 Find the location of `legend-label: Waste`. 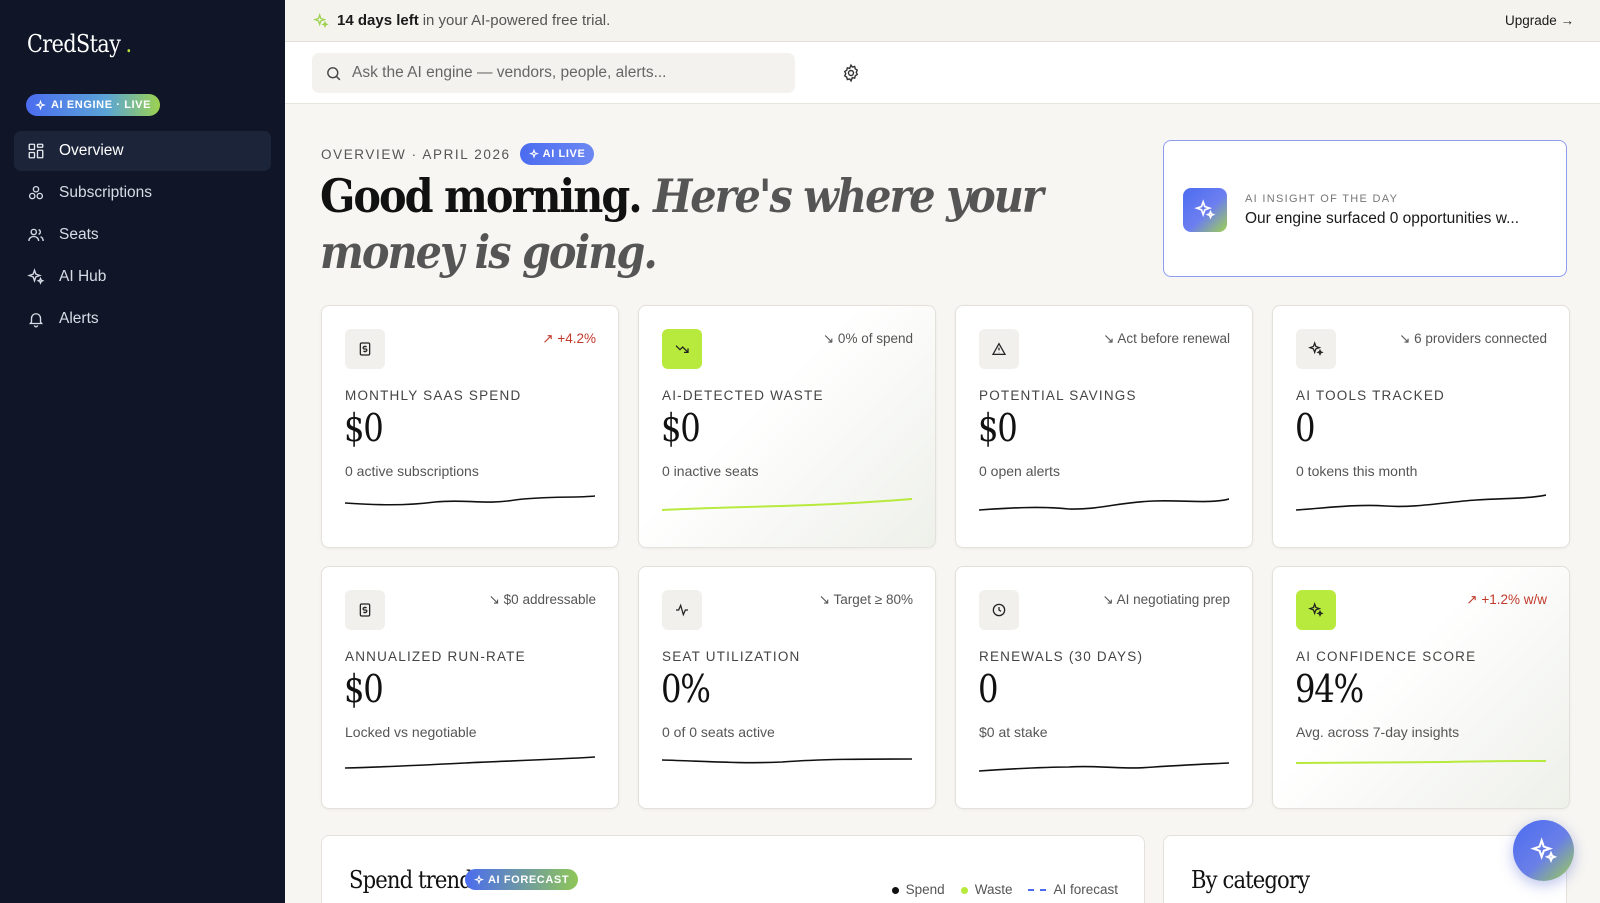

legend-label: Waste is located at coordinates (993, 889).